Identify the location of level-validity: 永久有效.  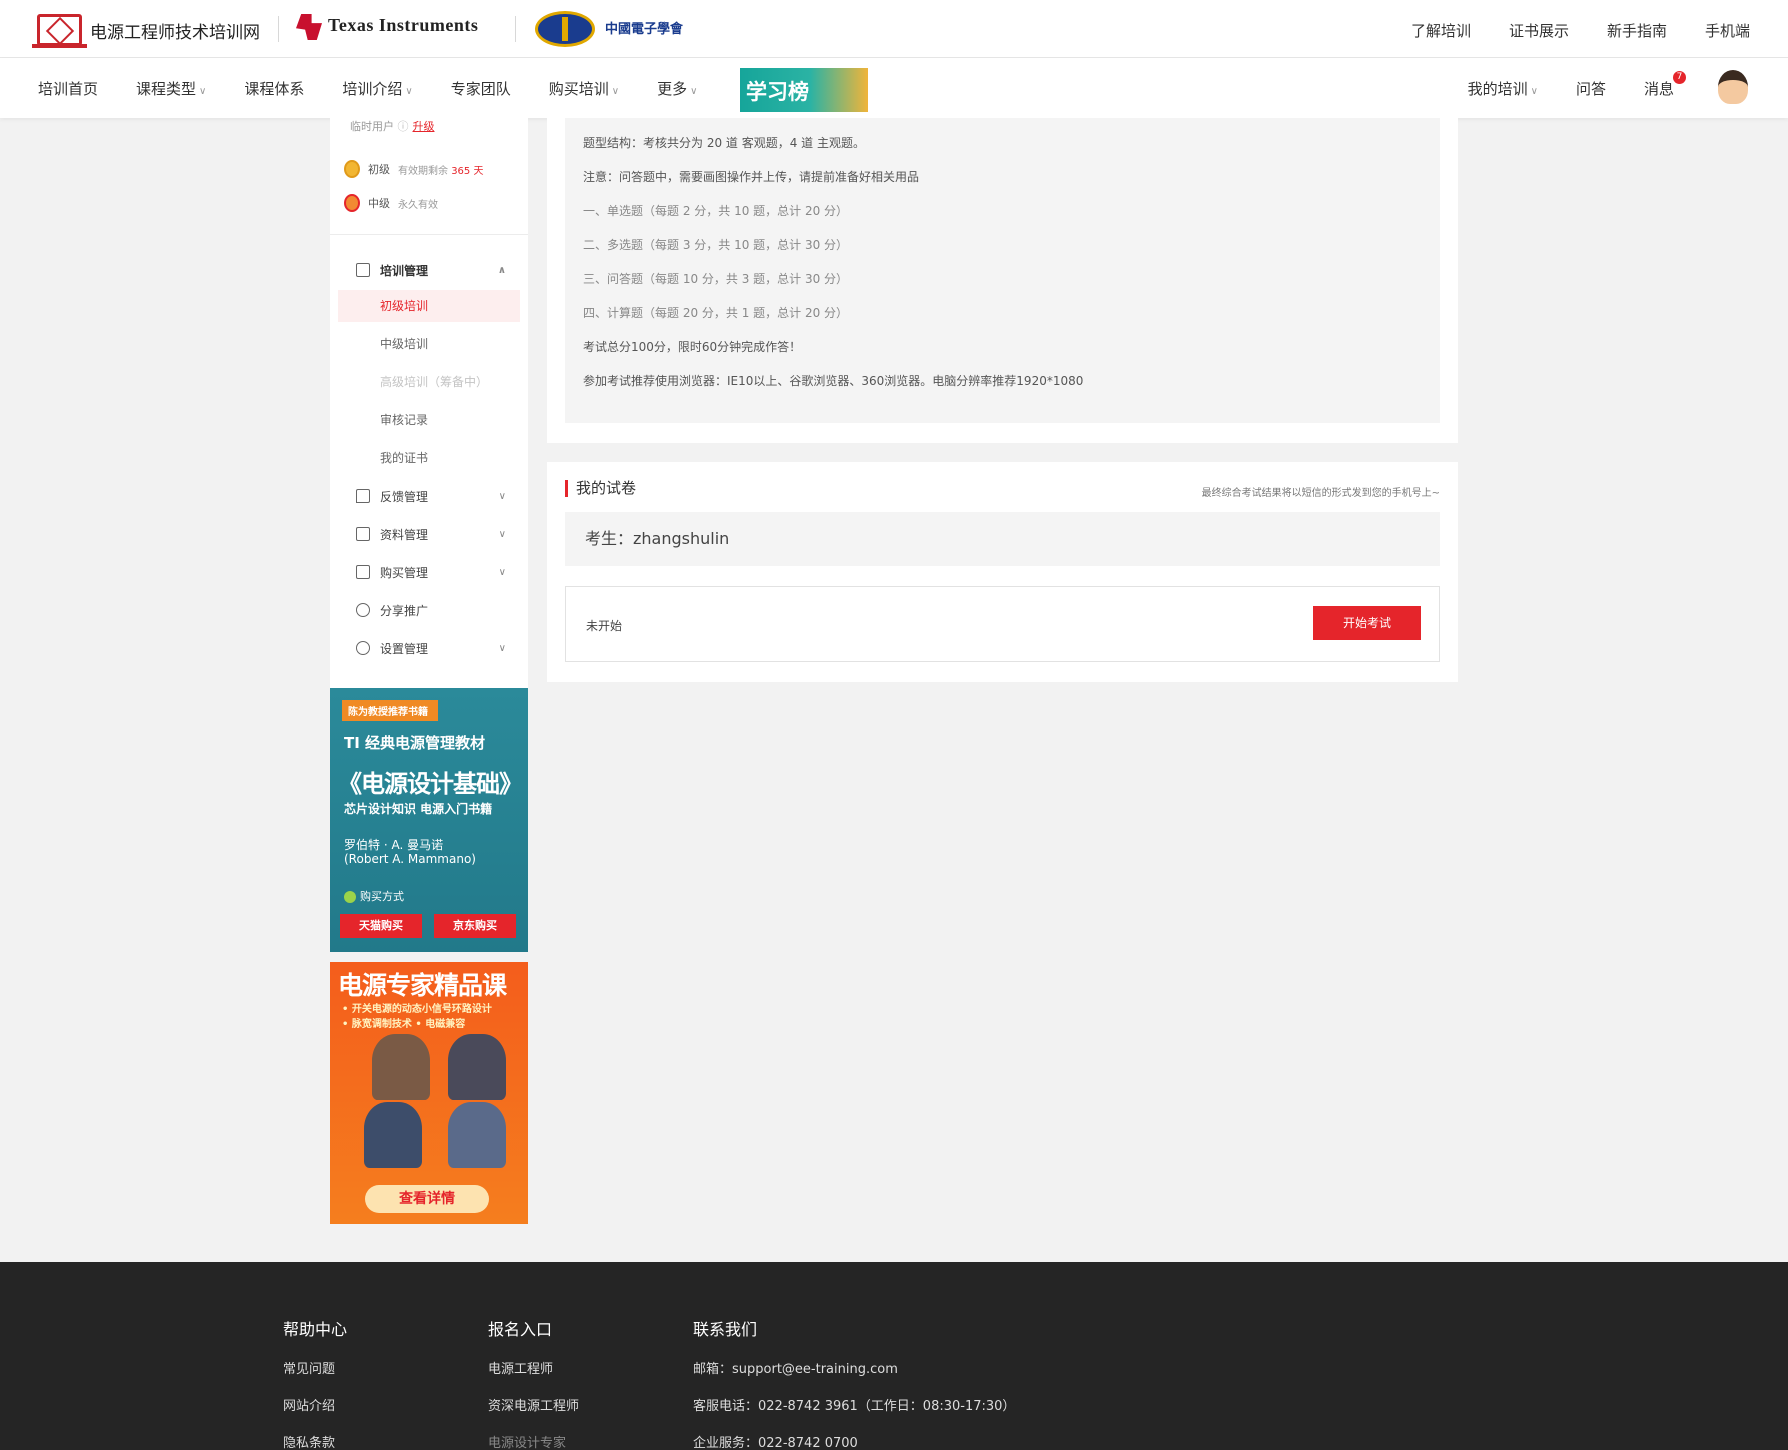
(418, 205).